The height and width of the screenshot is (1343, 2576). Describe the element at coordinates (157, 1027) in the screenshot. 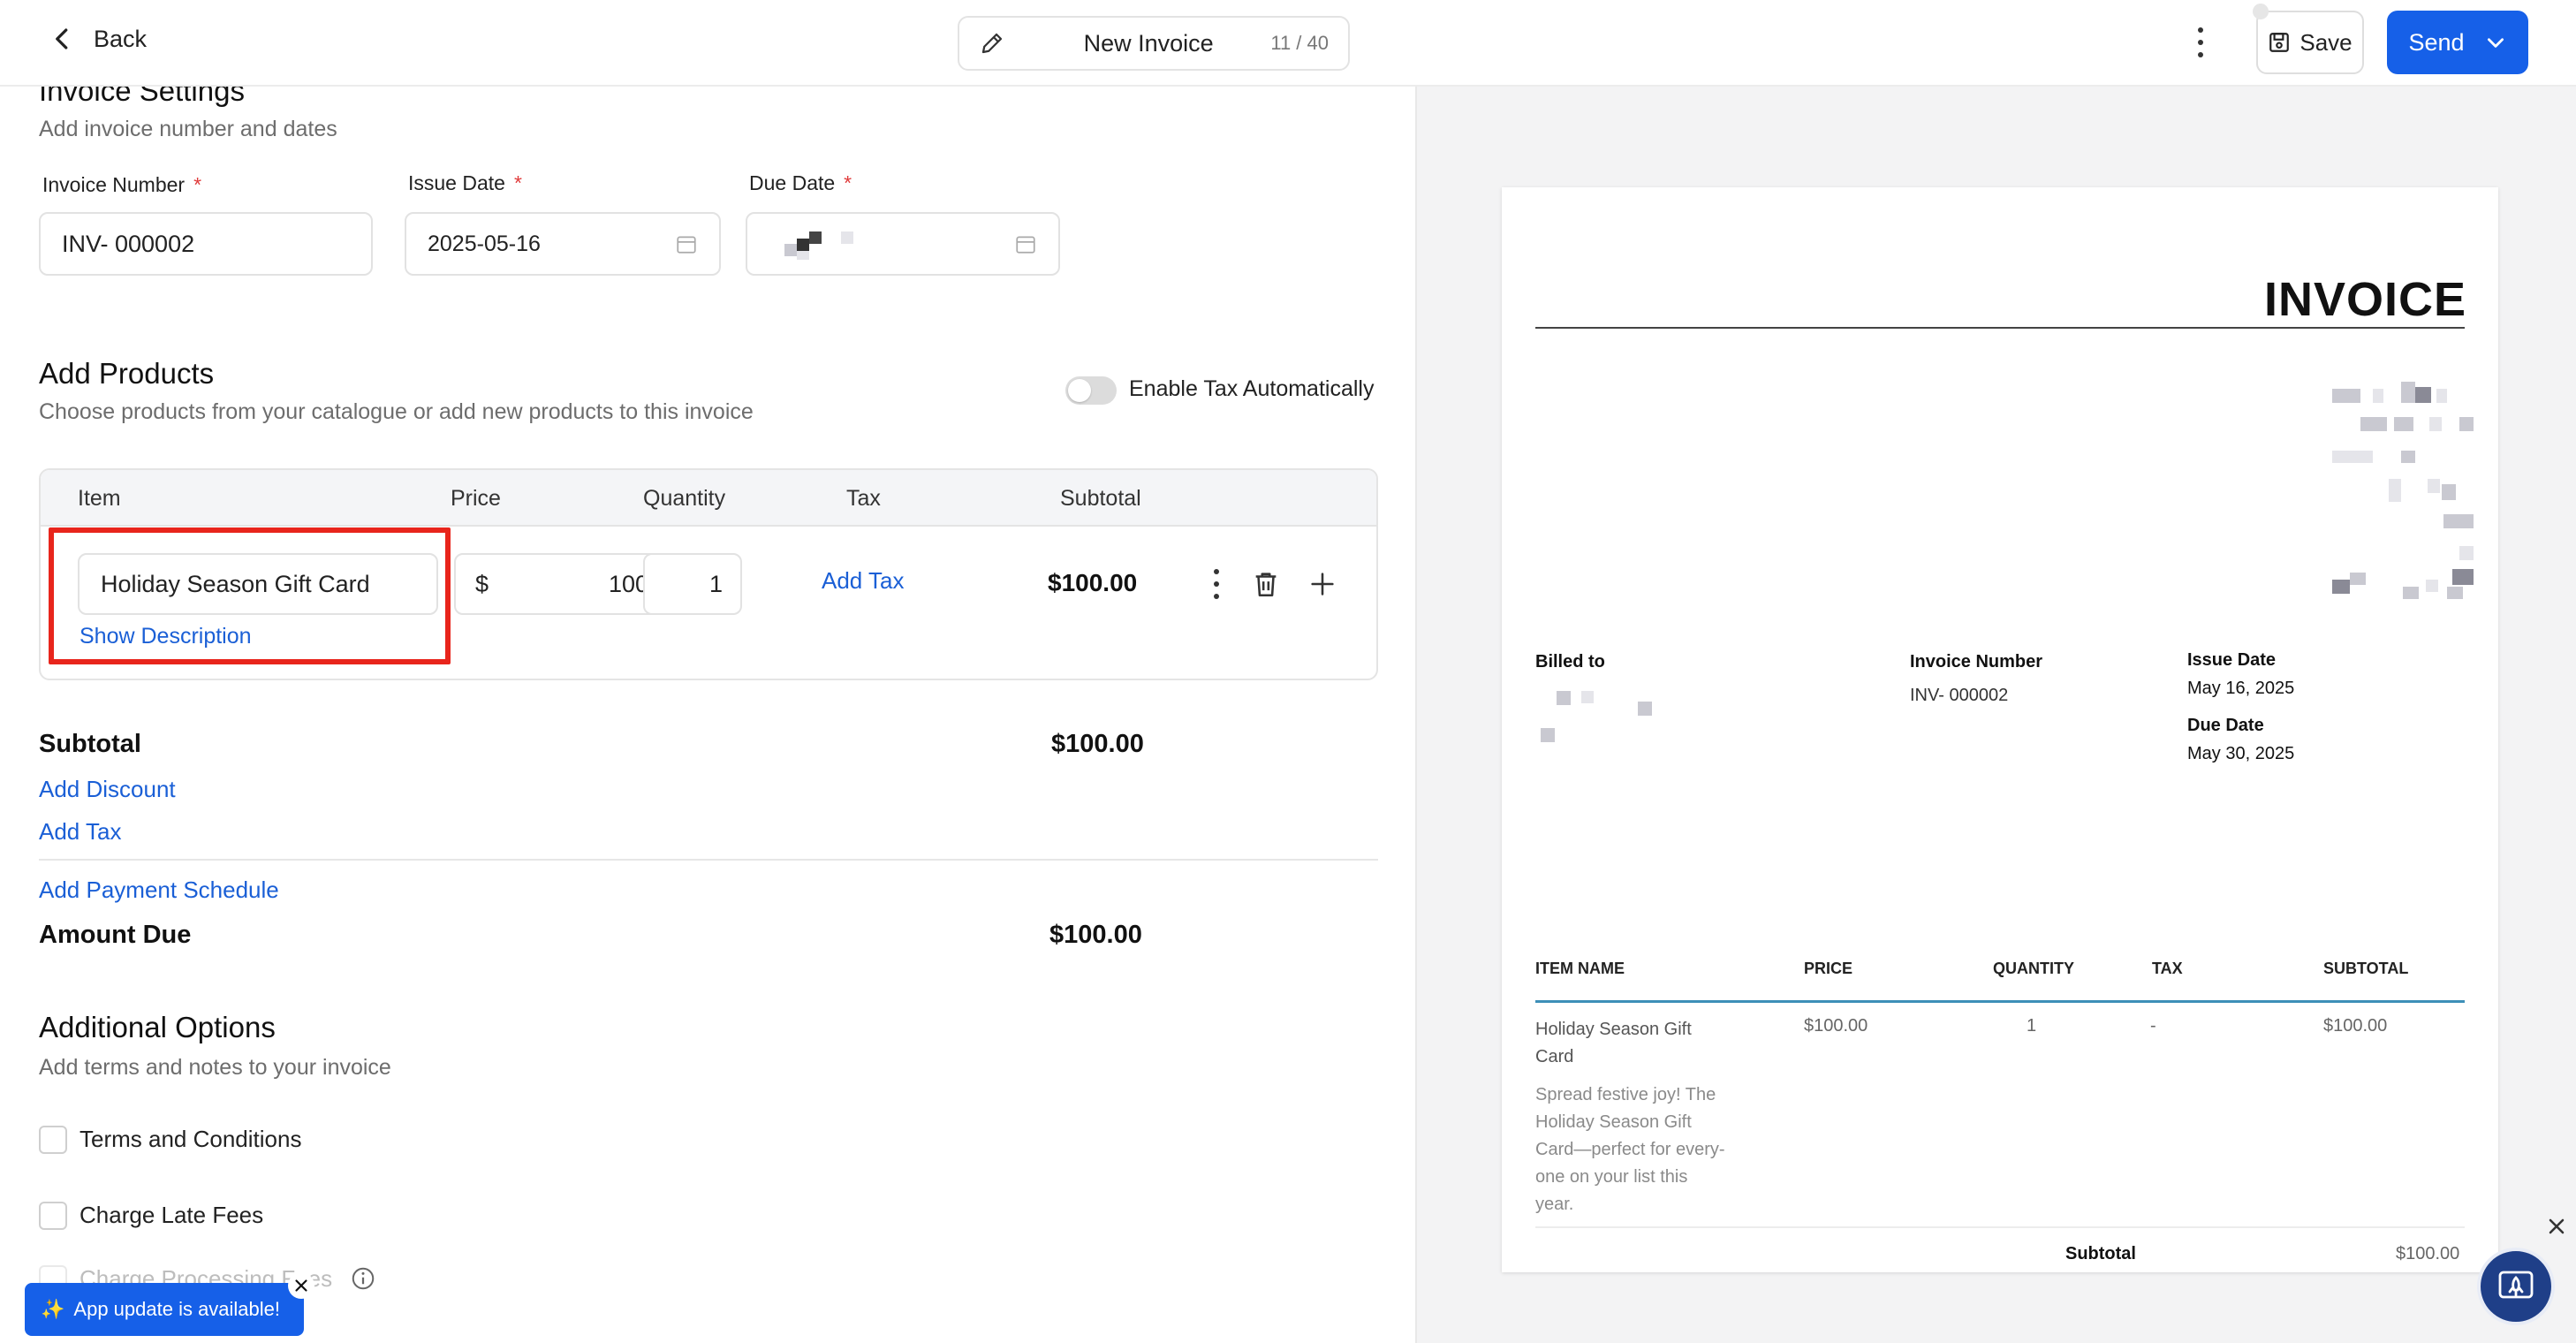

I see `additional-options-title: Additional Options` at that location.